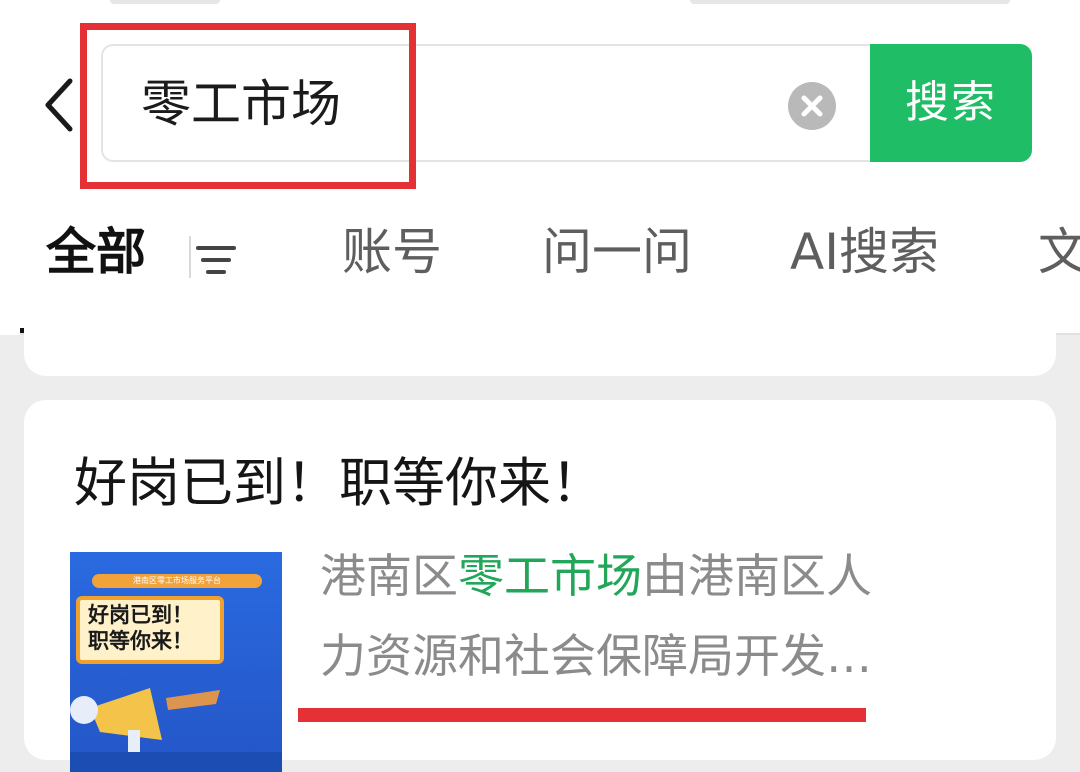 This screenshot has width=1080, height=772. I want to click on tab-accounts: 账号, so click(392, 252).